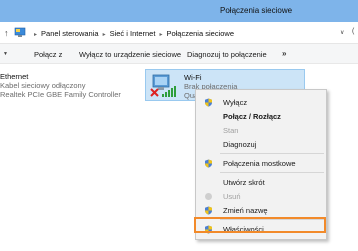 This screenshot has height=251, width=358. Describe the element at coordinates (5, 54) in the screenshot. I see `organize-dropdown-icon: ▼` at that location.